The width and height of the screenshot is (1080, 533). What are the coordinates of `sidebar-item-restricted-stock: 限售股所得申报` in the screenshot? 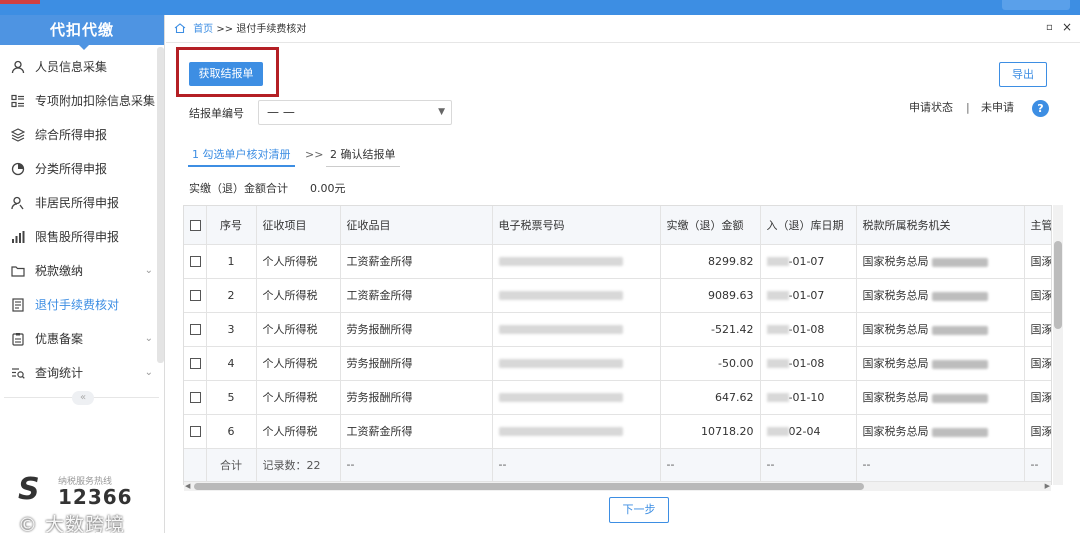 It's located at (78, 237).